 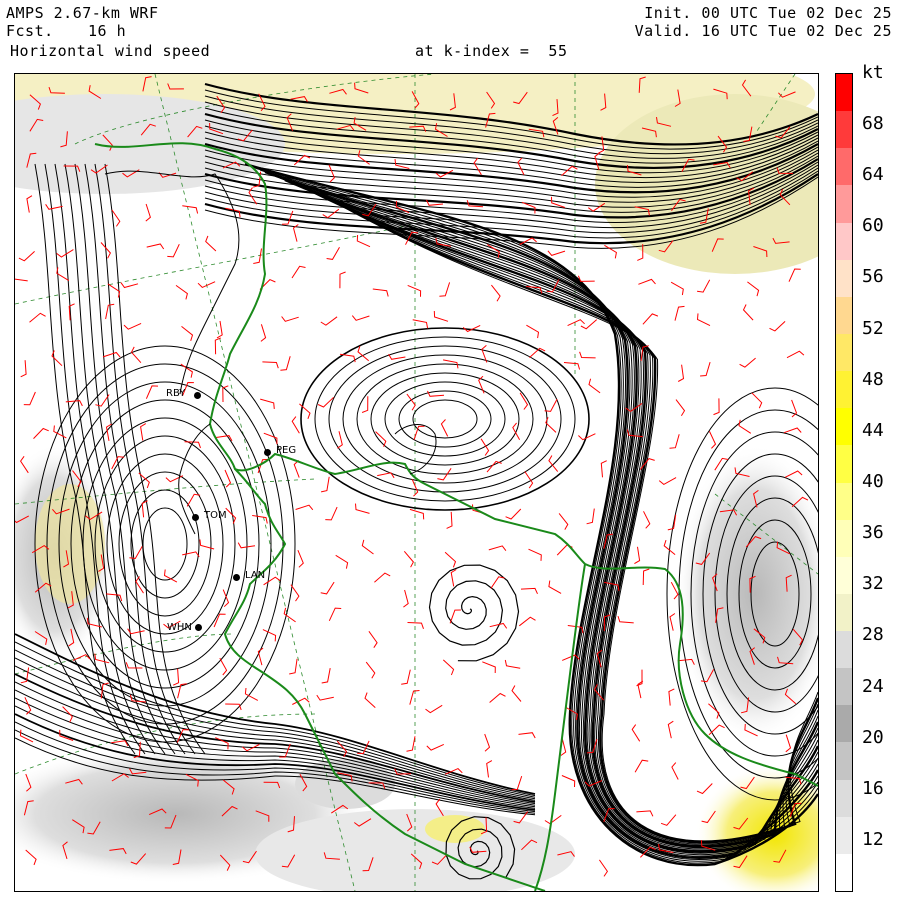 What do you see at coordinates (179, 627) in the screenshot?
I see `station-label-whn: WHN` at bounding box center [179, 627].